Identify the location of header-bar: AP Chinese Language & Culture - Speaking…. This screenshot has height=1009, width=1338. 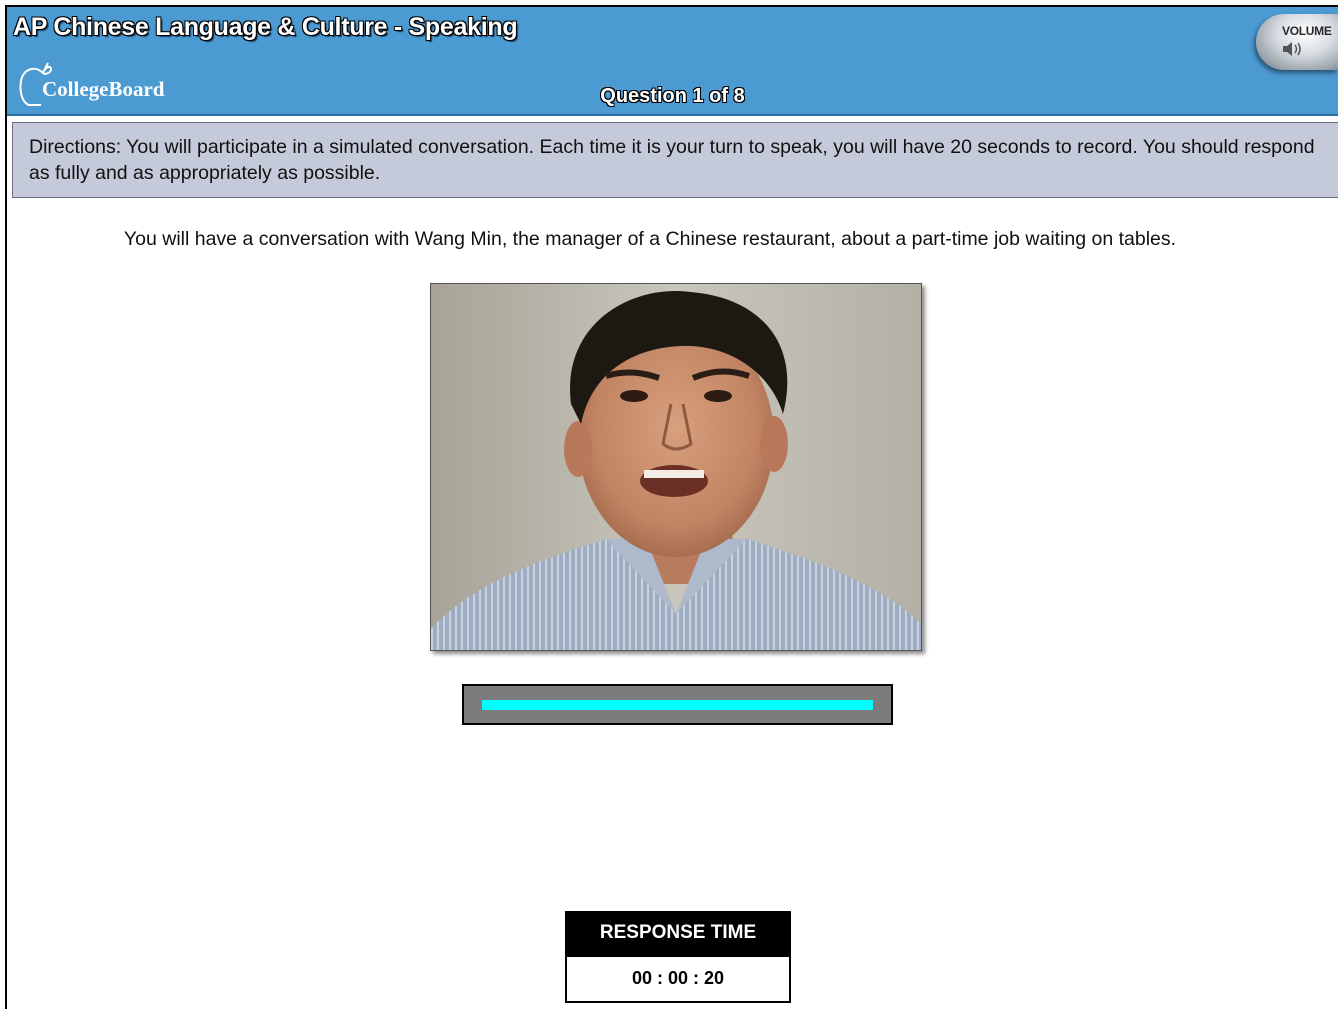
(672, 61).